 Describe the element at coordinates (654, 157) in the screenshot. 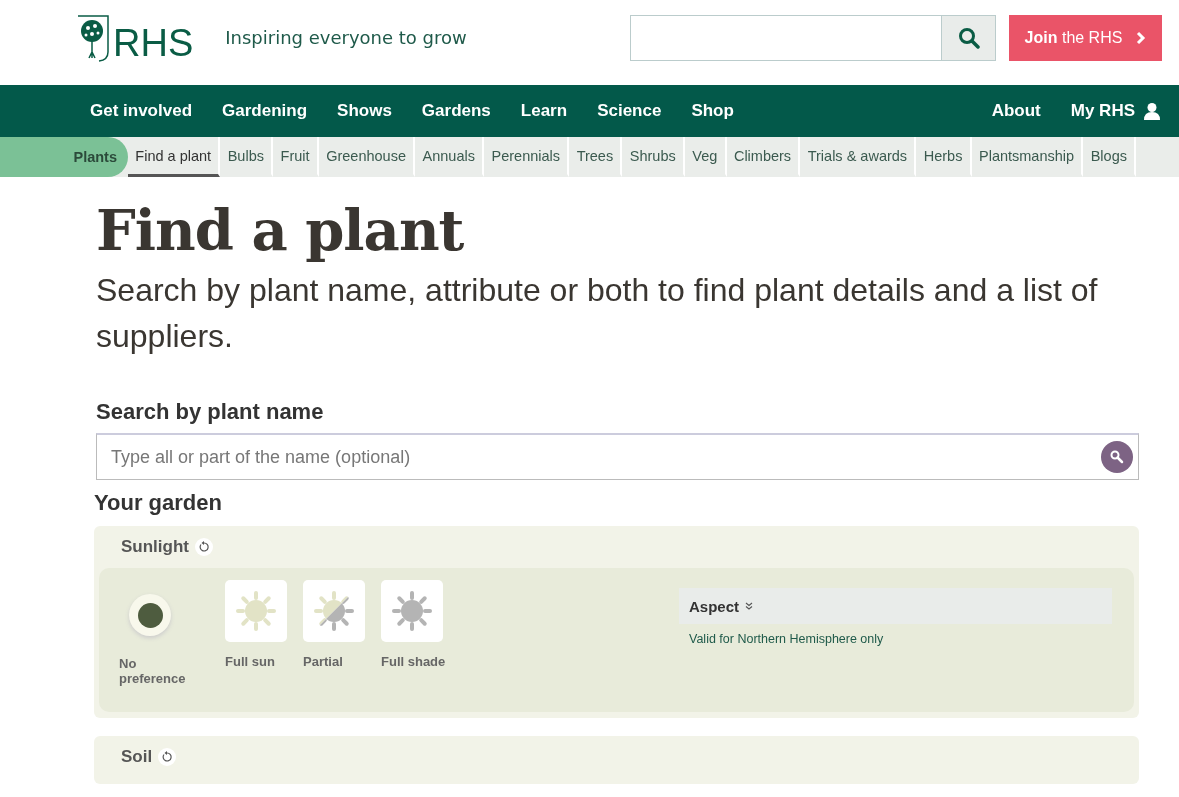

I see `sub-nav-tab: Shrubs` at that location.